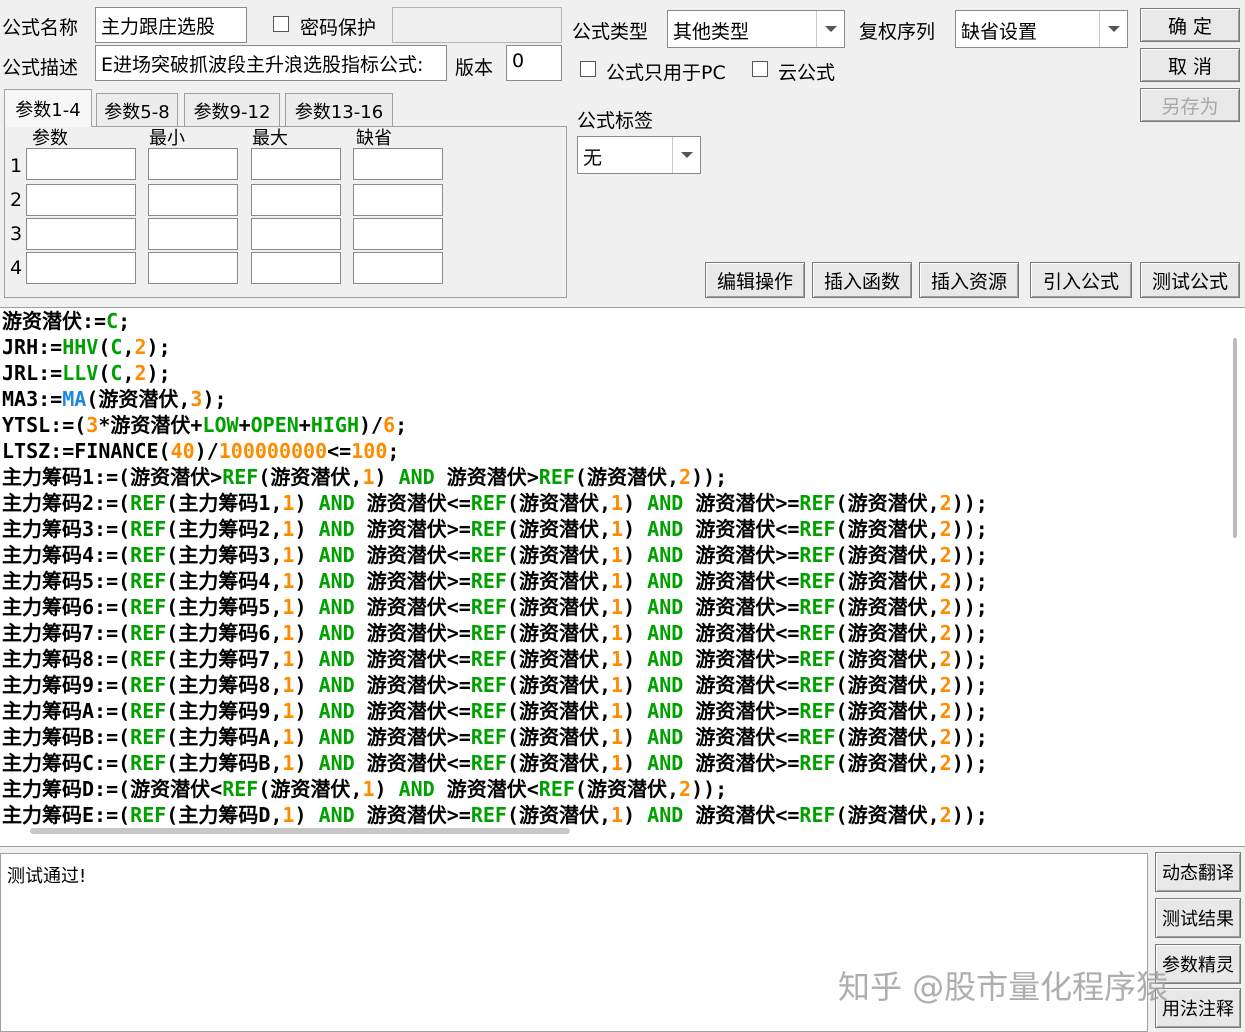 This screenshot has width=1245, height=1032. What do you see at coordinates (862, 280) in the screenshot?
I see `insert-function-button: 插入函数` at bounding box center [862, 280].